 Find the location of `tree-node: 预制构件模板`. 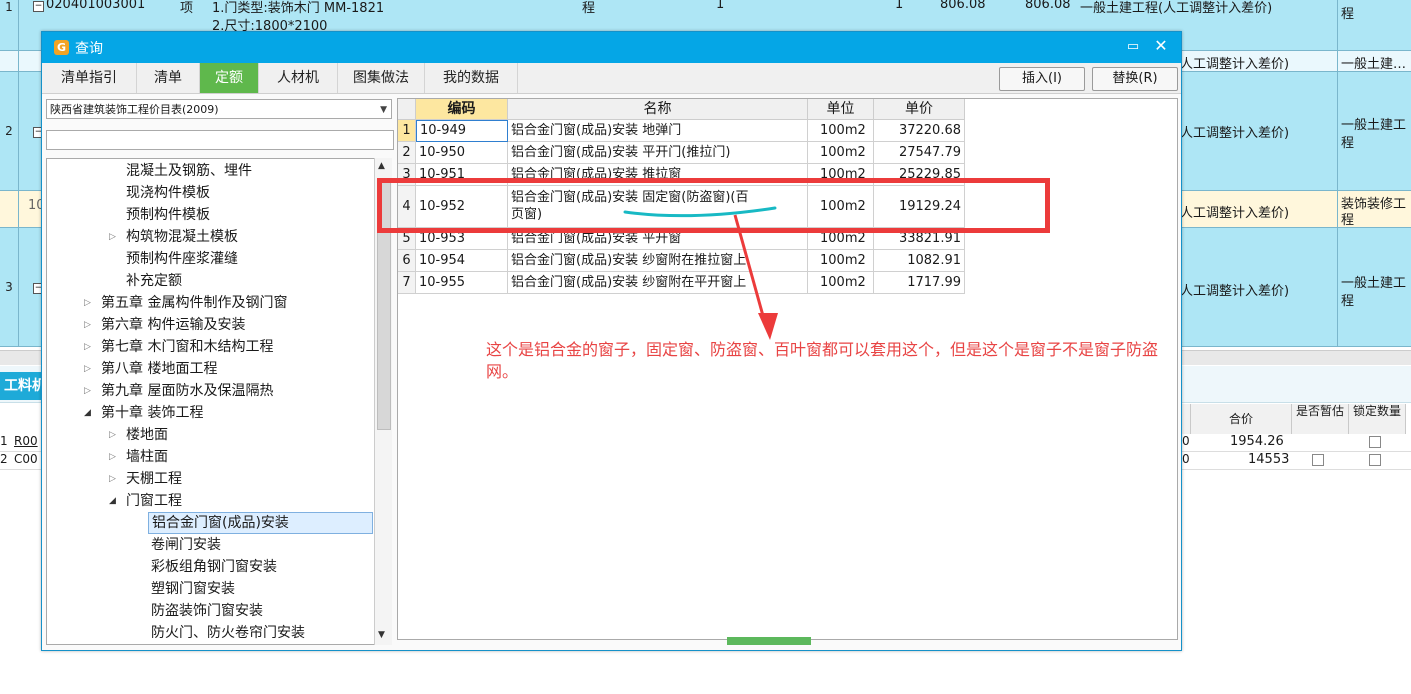

tree-node: 预制构件模板 is located at coordinates (168, 215).